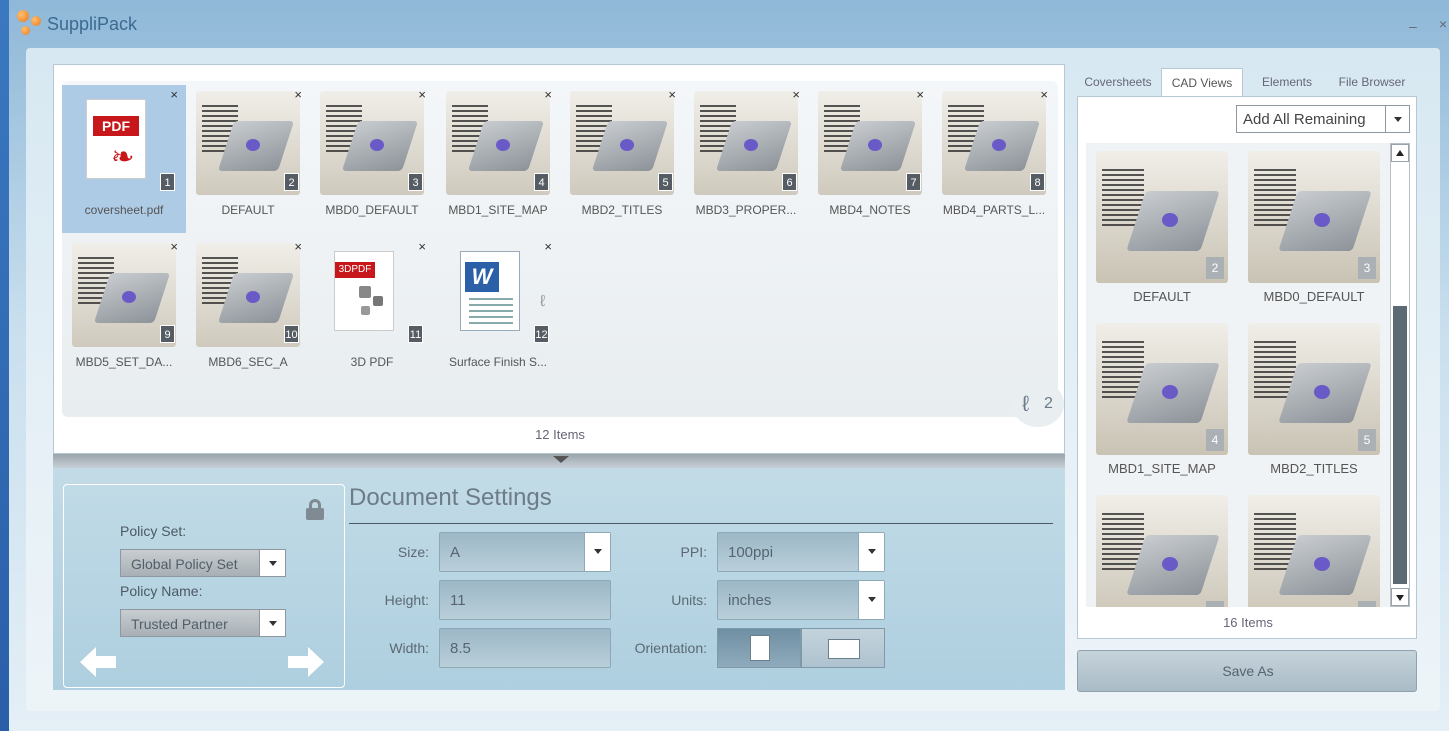  Describe the element at coordinates (1161, 403) in the screenshot. I see `cad-view-item: 4 MBD1_SITE_MAP` at that location.